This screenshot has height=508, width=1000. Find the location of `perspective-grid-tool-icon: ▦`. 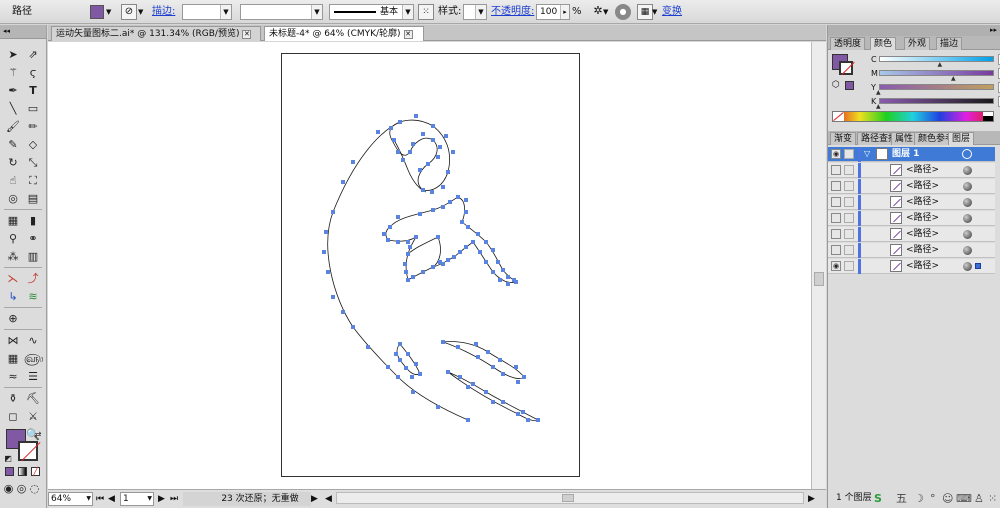

perspective-grid-tool-icon: ▦ is located at coordinates (13, 221).